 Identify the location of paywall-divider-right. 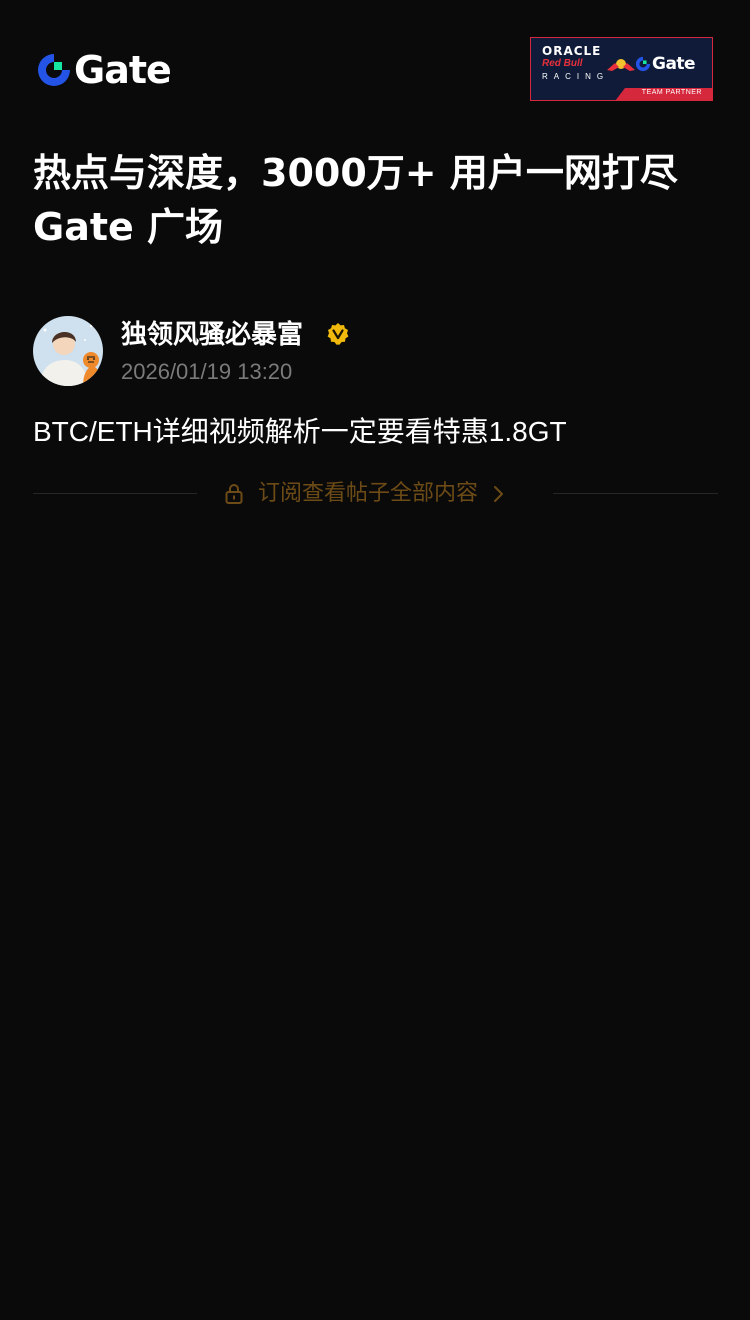
(635, 493).